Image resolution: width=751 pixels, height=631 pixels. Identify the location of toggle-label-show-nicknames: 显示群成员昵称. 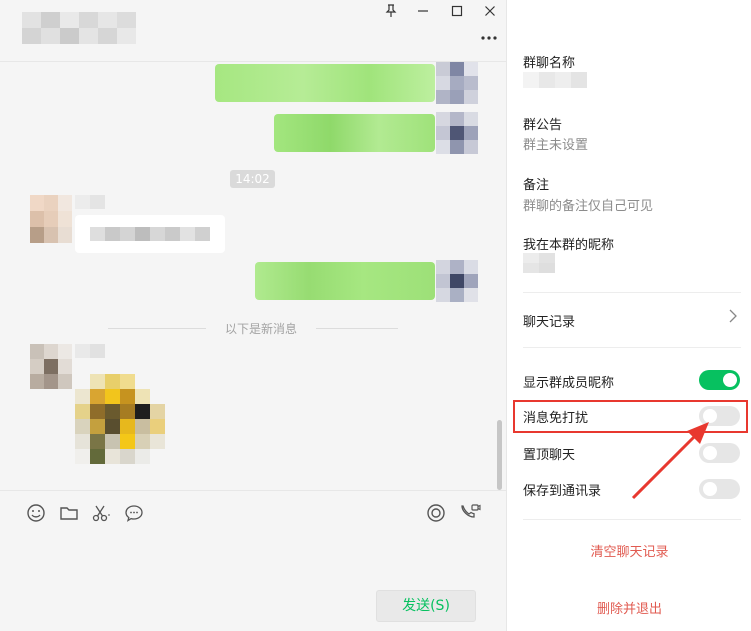
(569, 383).